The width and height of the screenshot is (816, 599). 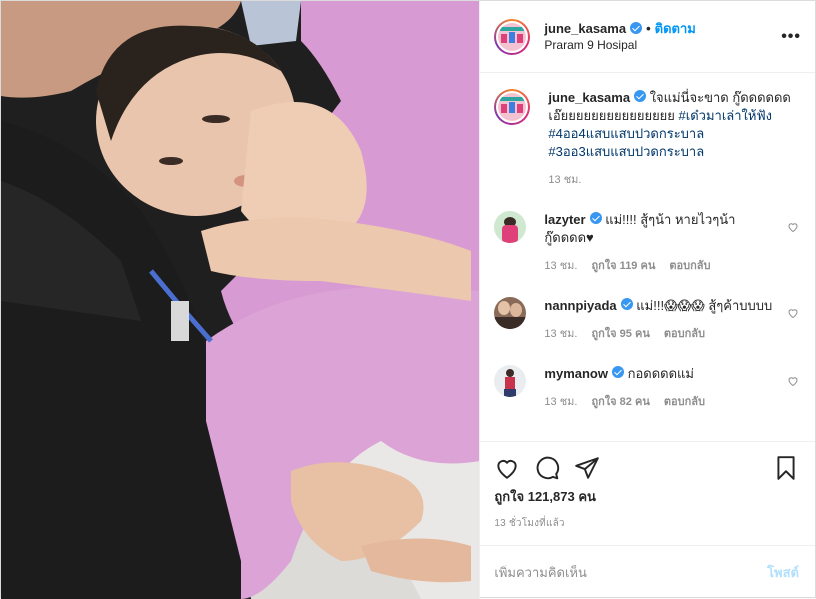 I want to click on comment-likes: ถูกใจ 95 คน, so click(x=620, y=334).